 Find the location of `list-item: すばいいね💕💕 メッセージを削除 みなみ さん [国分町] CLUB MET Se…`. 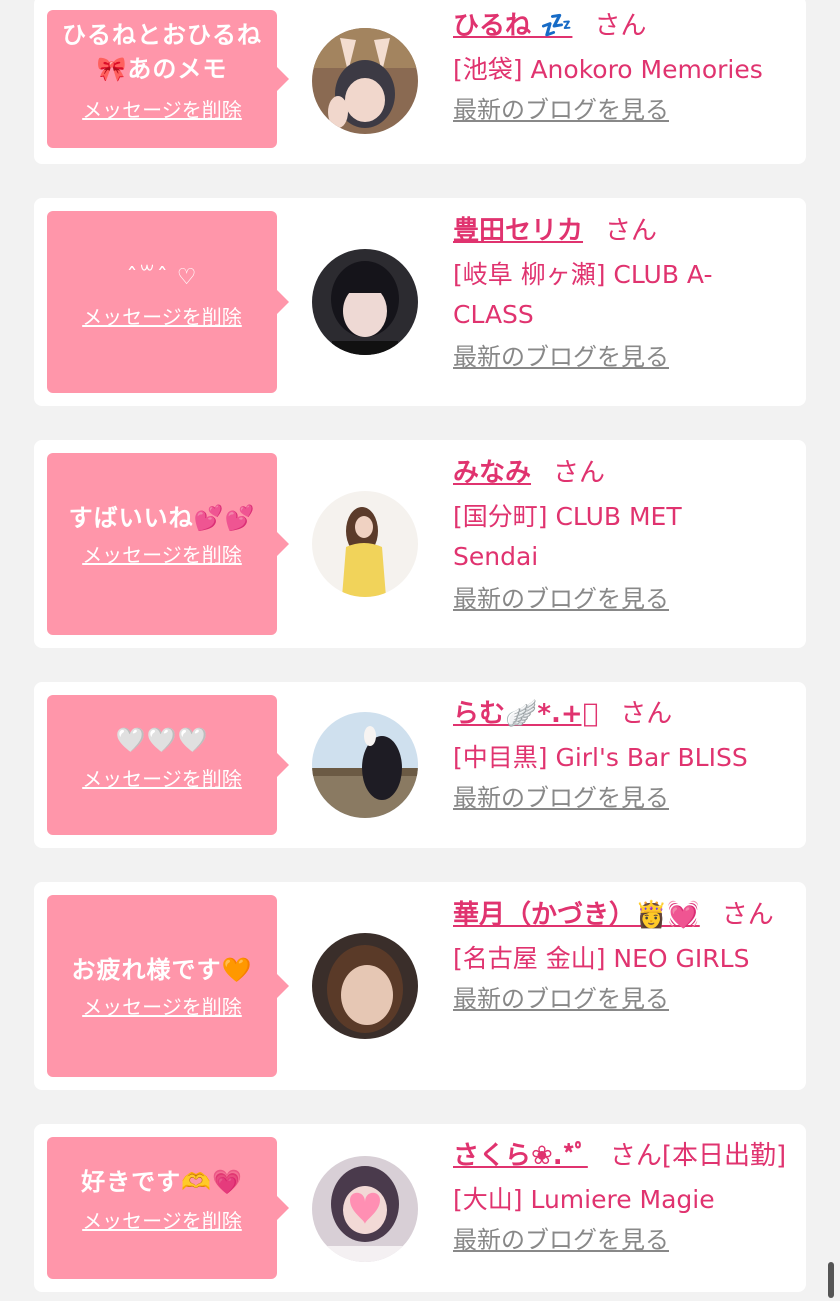

list-item: すばいいね💕💕 メッセージを削除 みなみ さん [国分町] CLUB MET Se… is located at coordinates (420, 544).